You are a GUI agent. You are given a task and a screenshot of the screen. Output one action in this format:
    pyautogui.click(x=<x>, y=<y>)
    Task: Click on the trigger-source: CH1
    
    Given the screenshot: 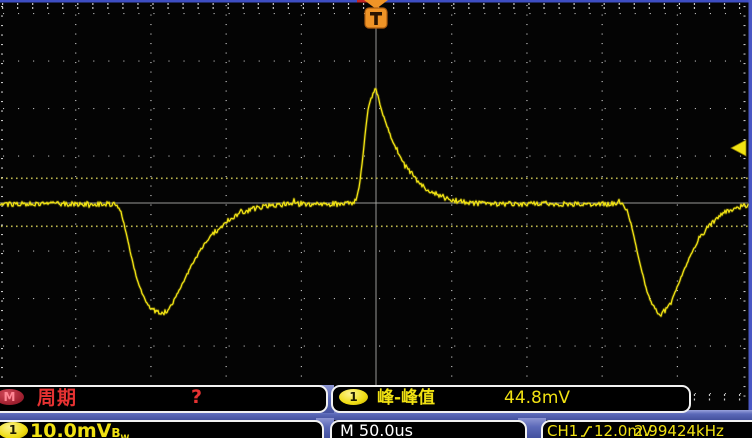 What is the action you would take?
    pyautogui.click(x=563, y=430)
    